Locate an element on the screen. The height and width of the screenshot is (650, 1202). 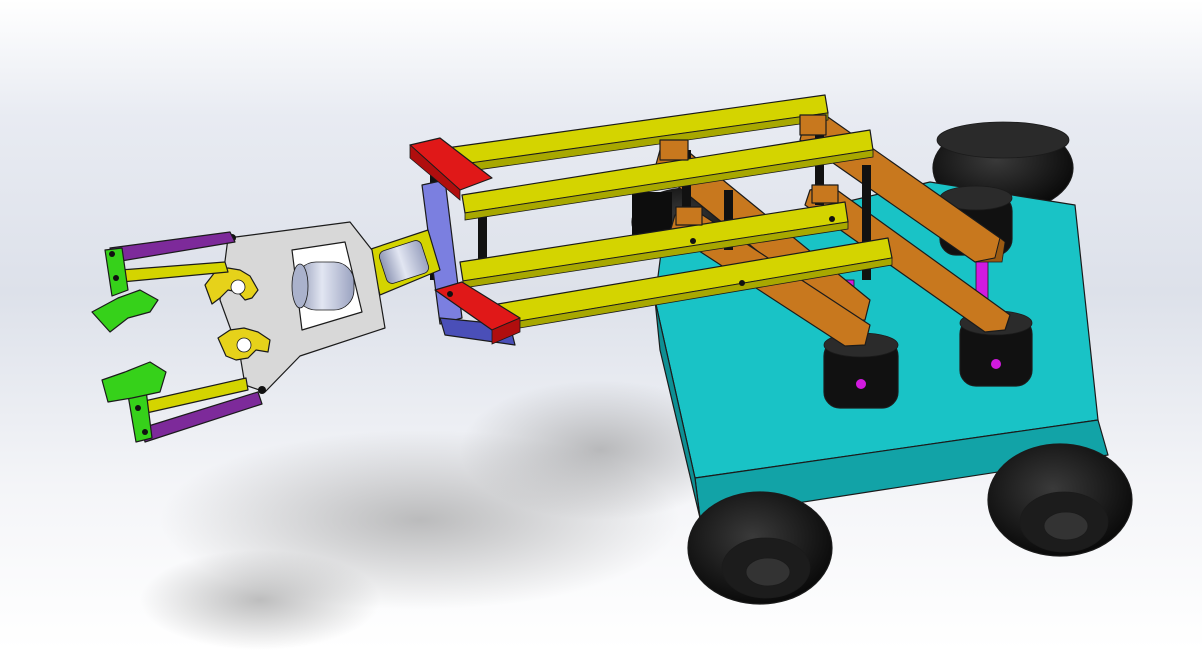
front-left-wheel is located at coordinates (760, 548).